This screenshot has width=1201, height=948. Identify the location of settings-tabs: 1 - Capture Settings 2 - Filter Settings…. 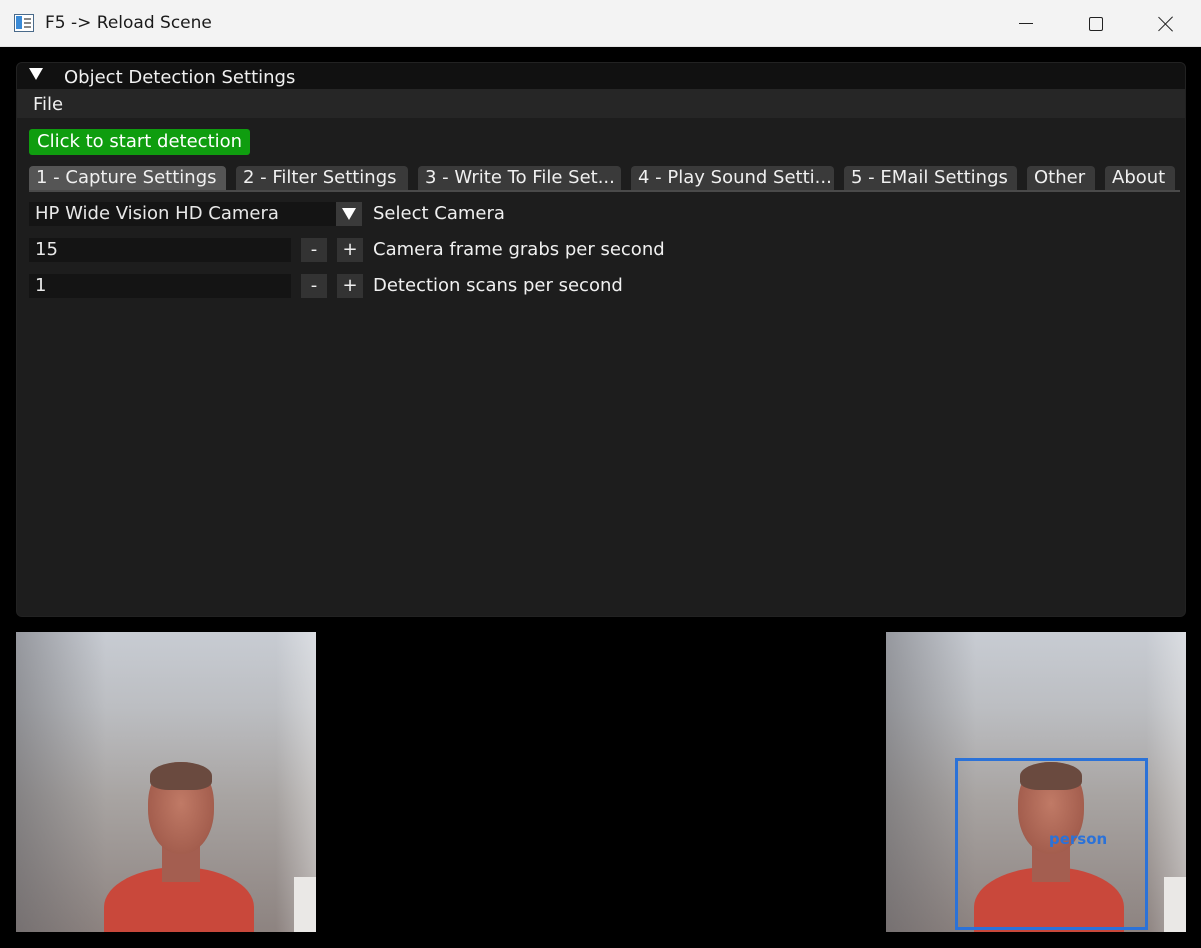
(602, 178).